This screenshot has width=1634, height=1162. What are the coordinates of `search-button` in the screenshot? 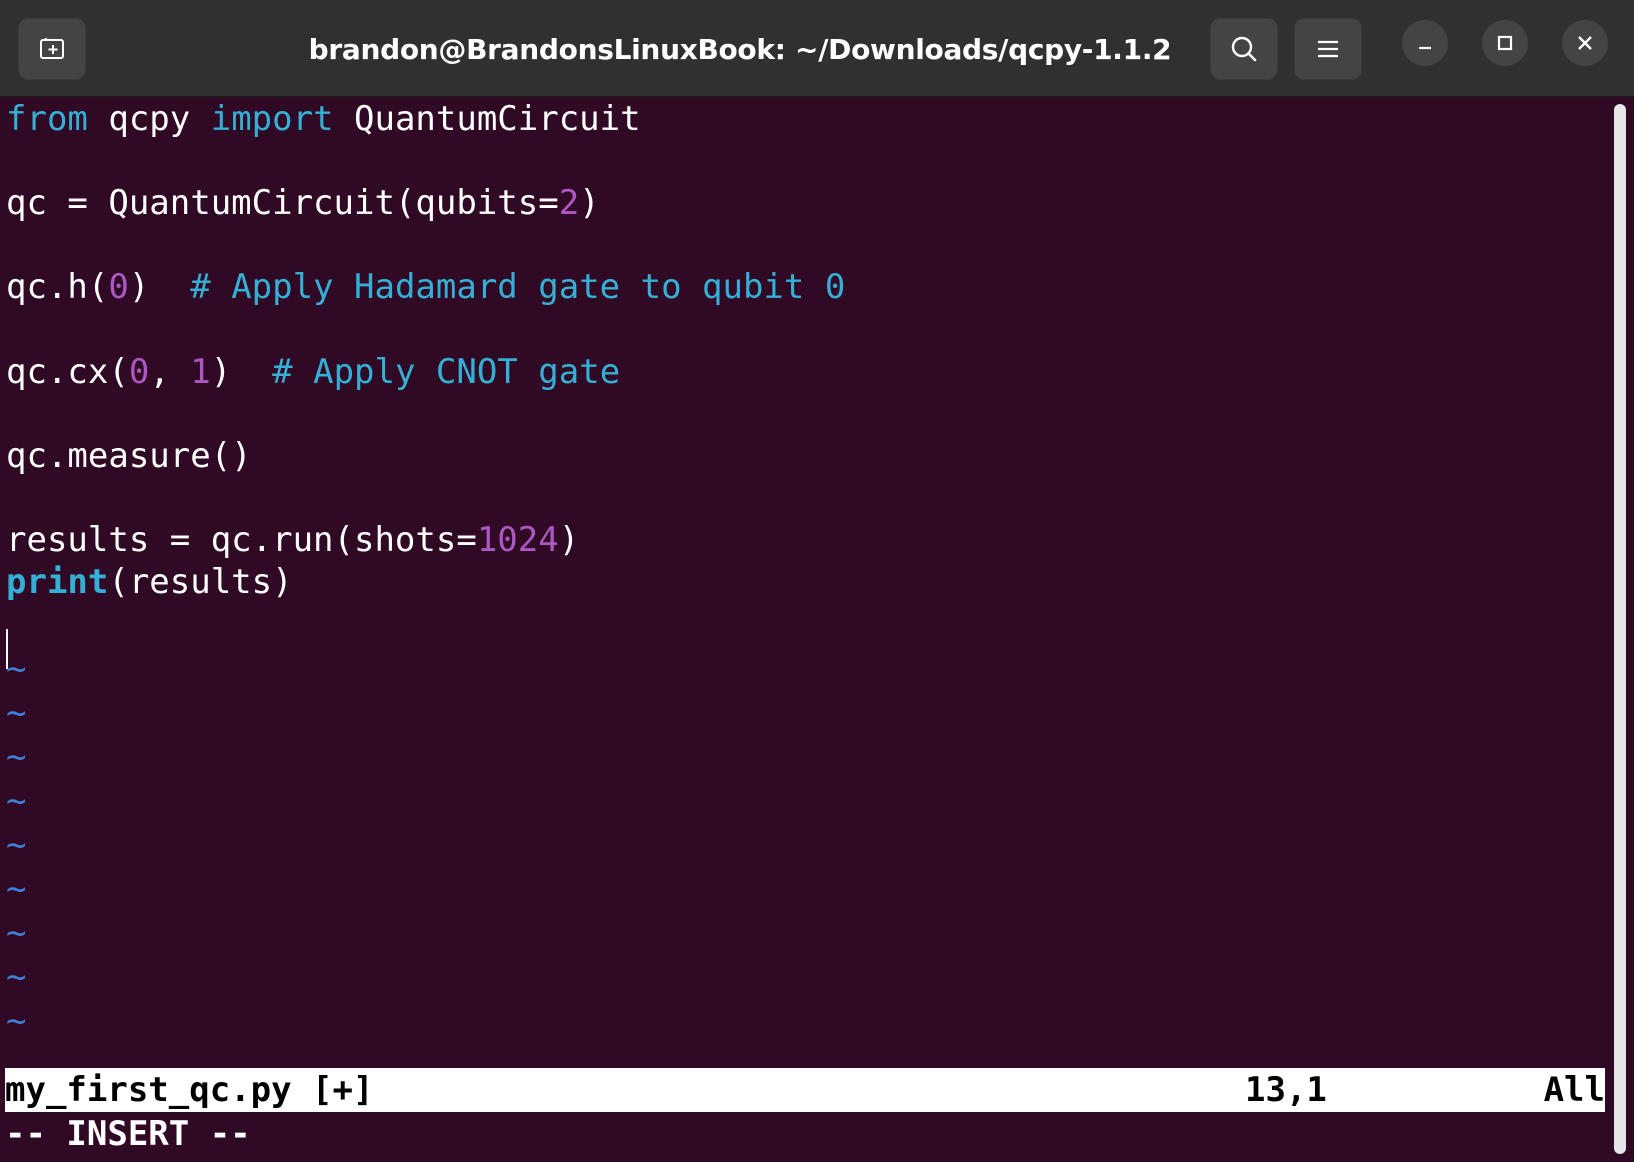 It's located at (1244, 49).